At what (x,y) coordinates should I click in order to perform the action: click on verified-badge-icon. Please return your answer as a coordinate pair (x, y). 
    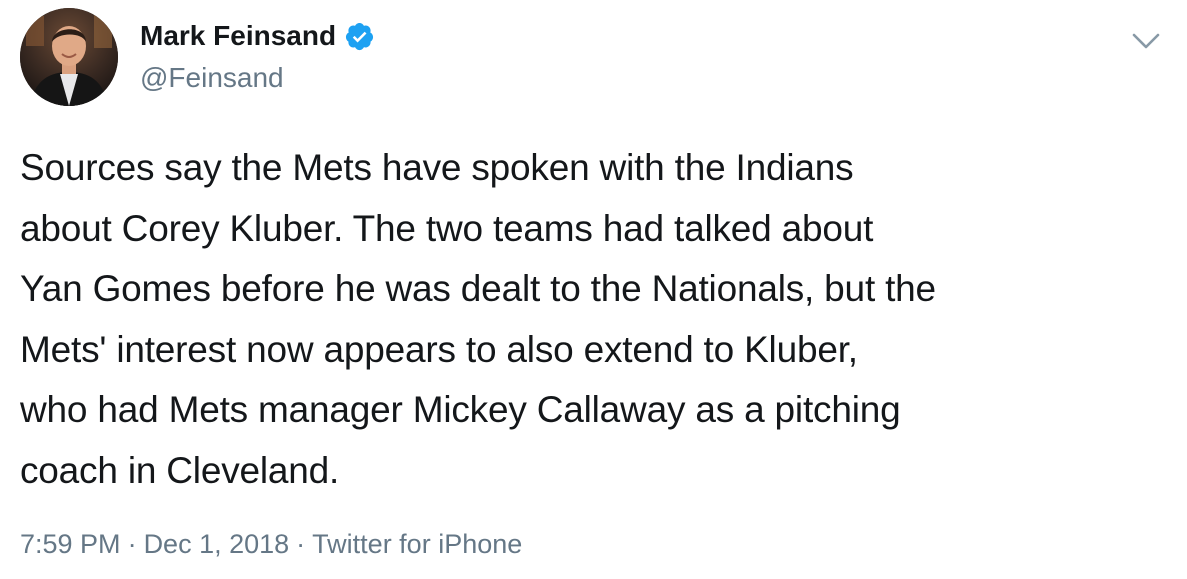
    Looking at the image, I should click on (359, 36).